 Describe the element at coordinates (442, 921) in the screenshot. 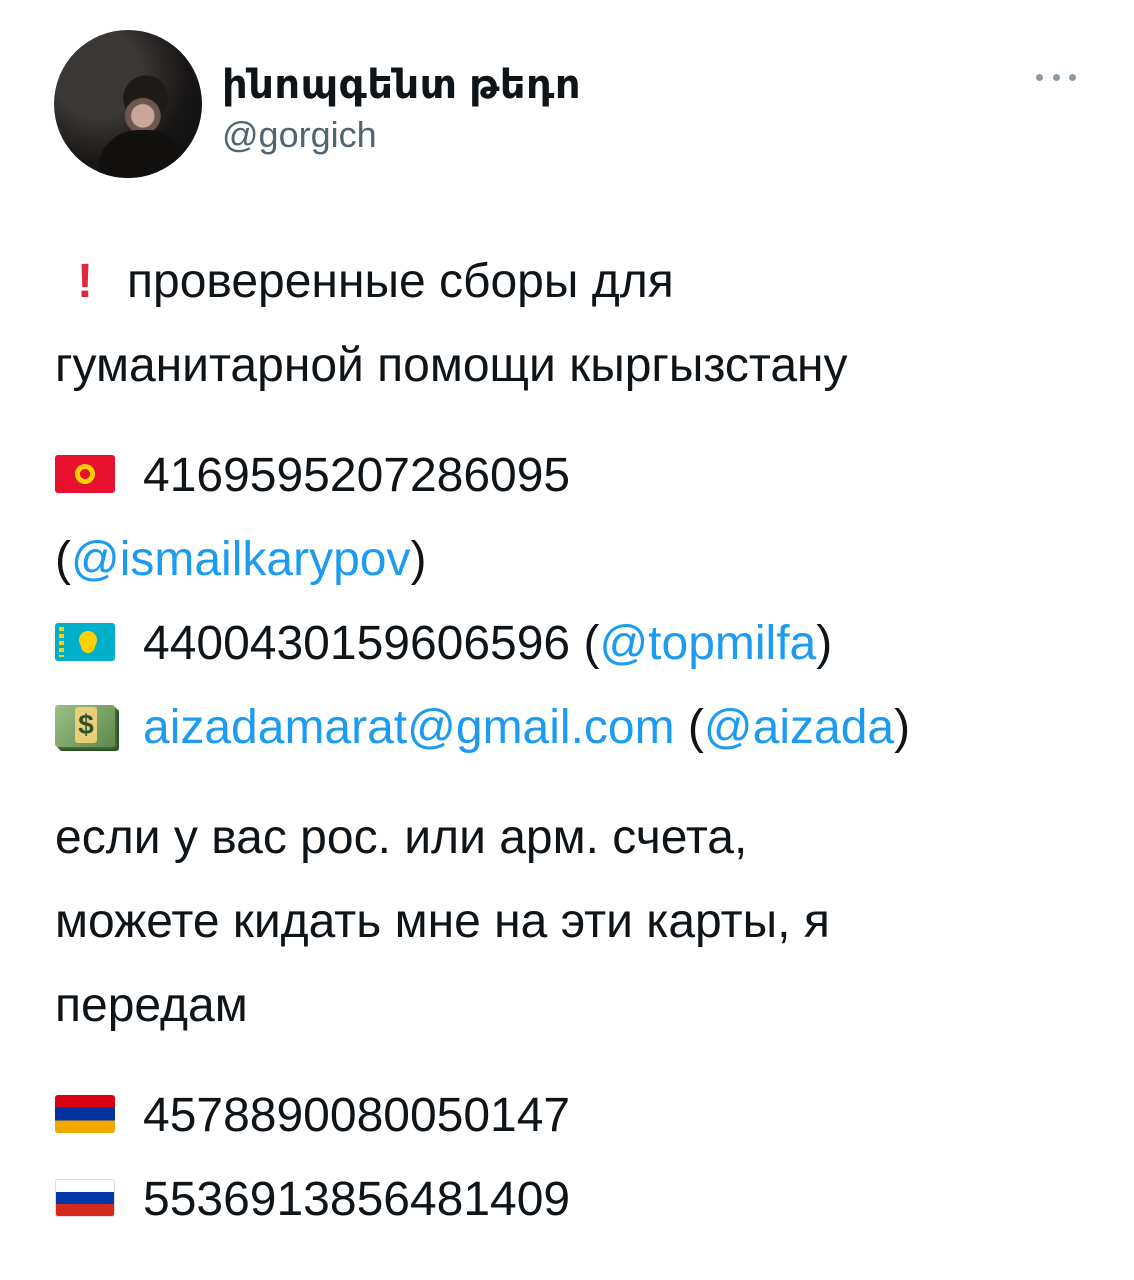

I see `note-line-2: можете кидать мне на эти карты, я` at that location.